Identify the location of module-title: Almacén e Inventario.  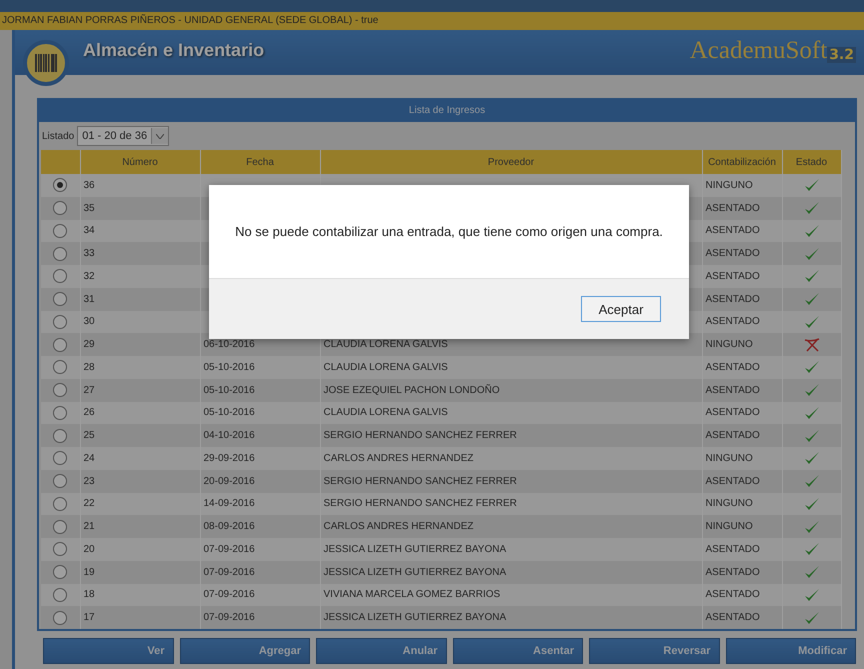
(173, 50).